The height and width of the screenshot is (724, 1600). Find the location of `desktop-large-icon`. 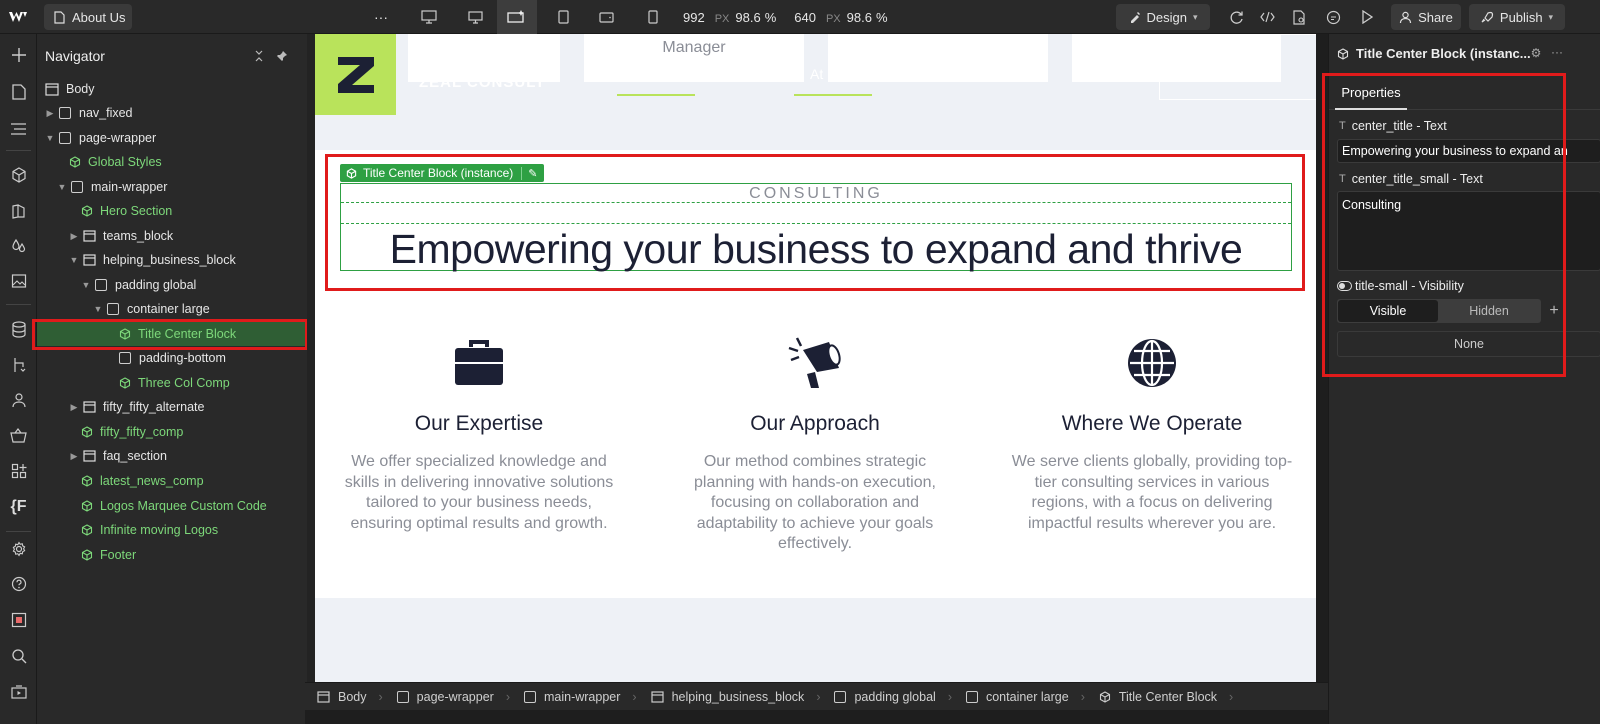

desktop-large-icon is located at coordinates (429, 17).